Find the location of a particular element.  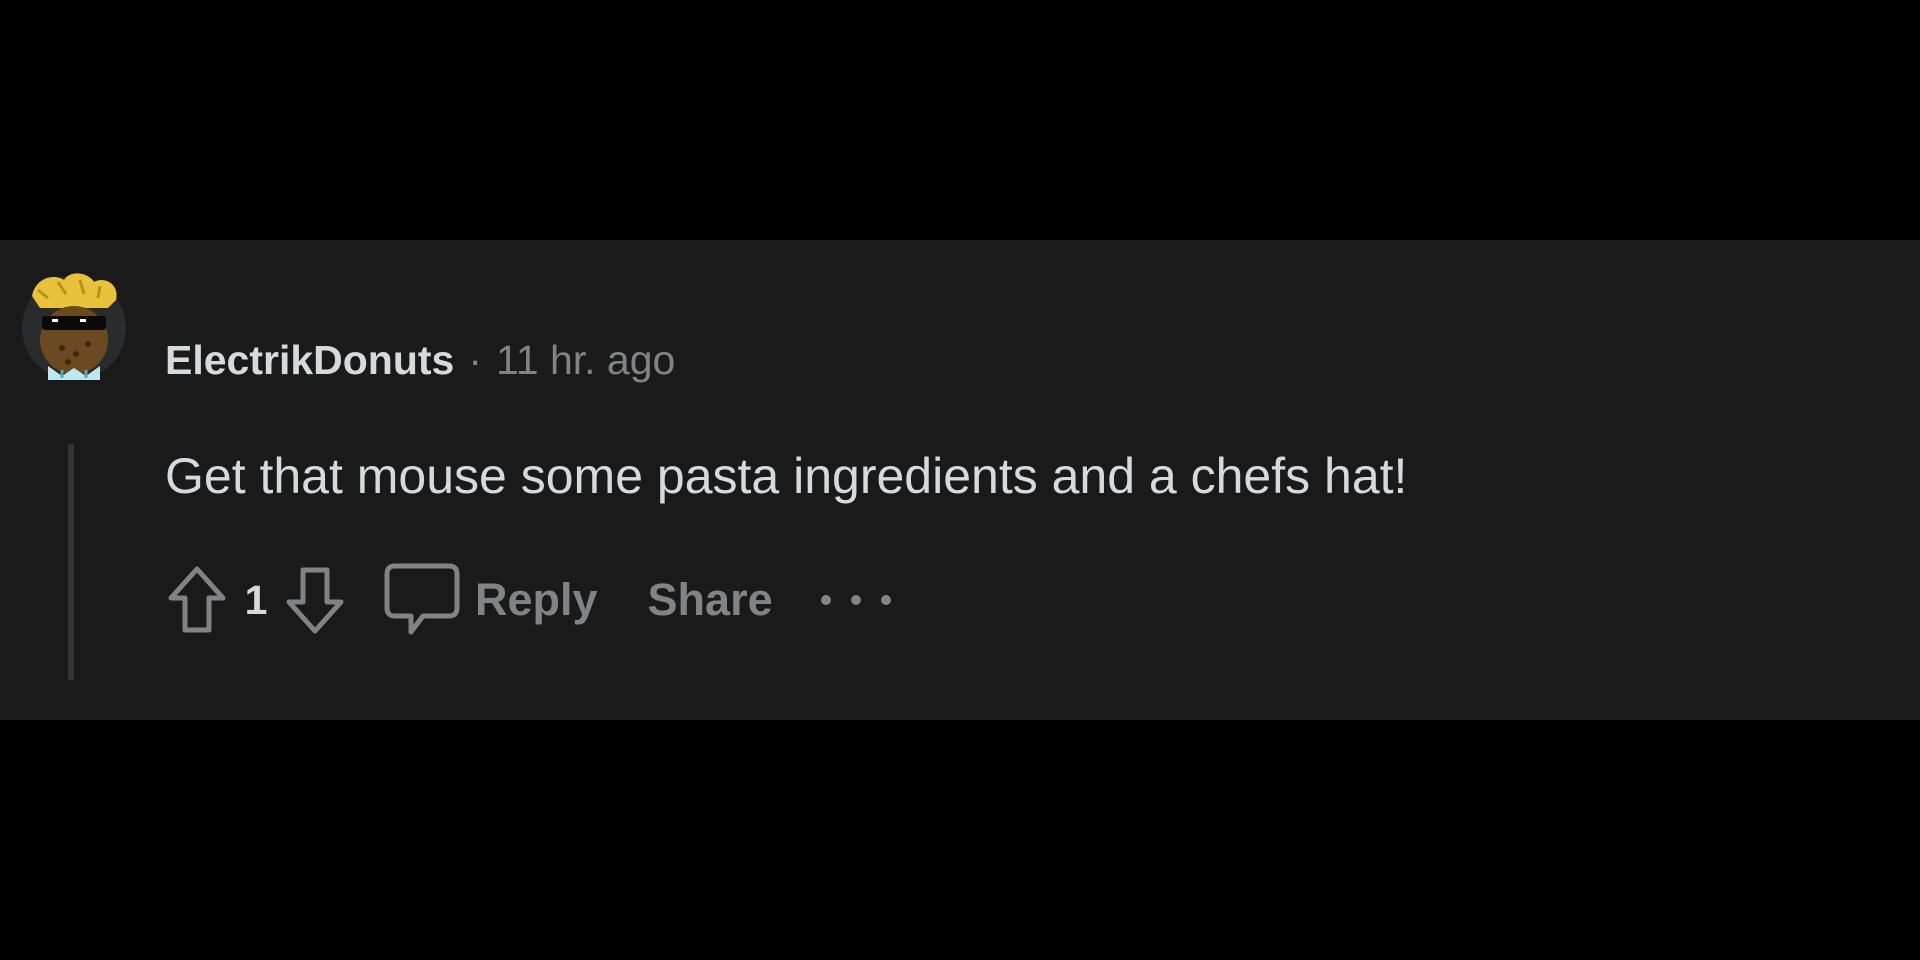

downvote-button is located at coordinates (315, 600).